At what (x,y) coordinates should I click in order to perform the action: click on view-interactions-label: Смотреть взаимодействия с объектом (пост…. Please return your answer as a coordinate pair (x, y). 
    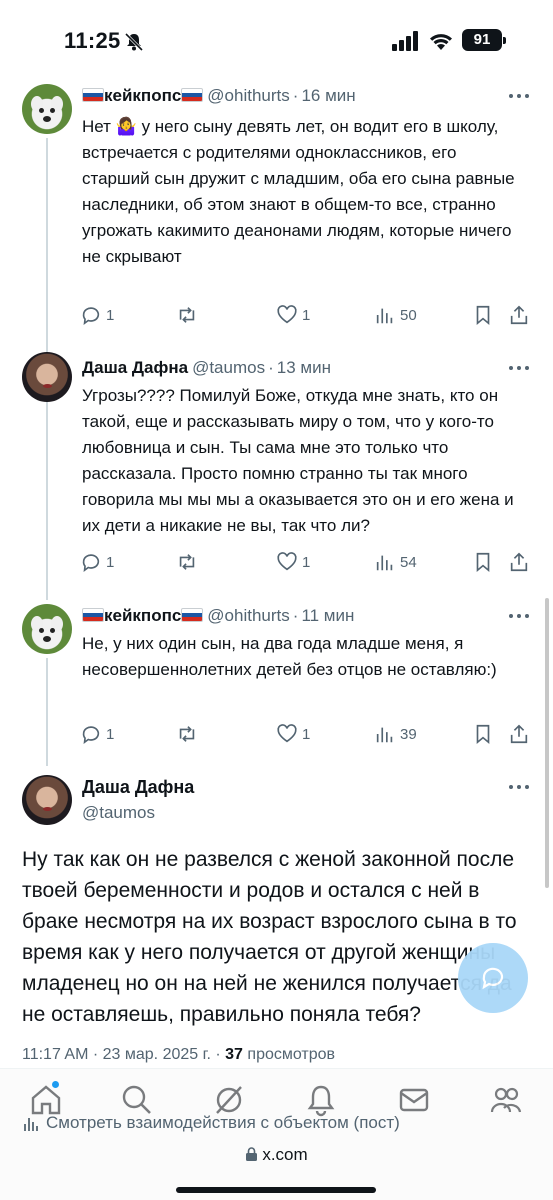
    Looking at the image, I should click on (223, 1122).